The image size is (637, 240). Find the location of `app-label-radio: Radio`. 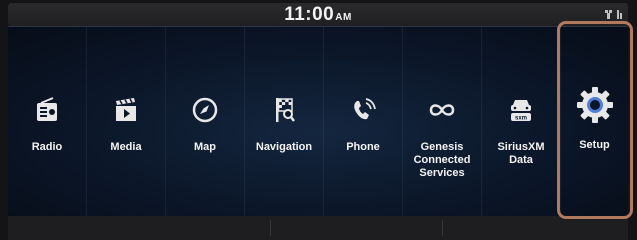

app-label-radio: Radio is located at coordinates (47, 147).